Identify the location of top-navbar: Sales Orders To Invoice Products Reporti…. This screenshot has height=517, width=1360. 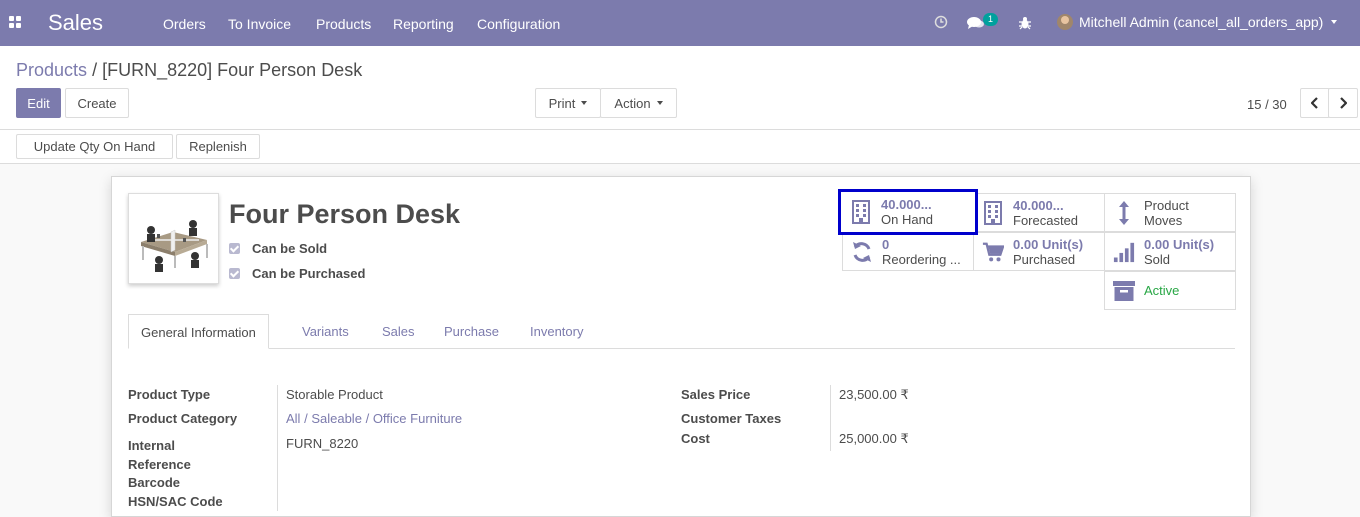
(680, 23).